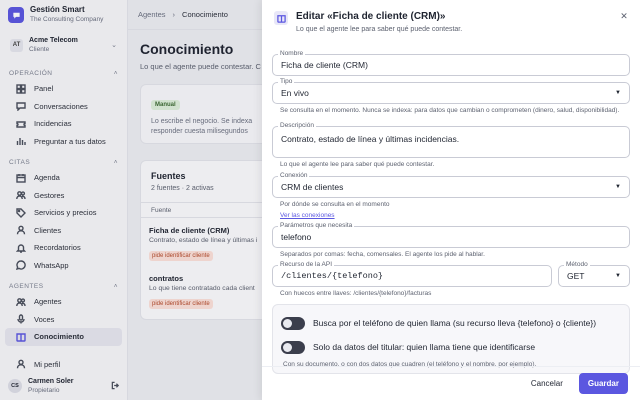 This screenshot has width=640, height=400. Describe the element at coordinates (57, 248) in the screenshot. I see `sidebar-item-label: Recordatorios` at that location.